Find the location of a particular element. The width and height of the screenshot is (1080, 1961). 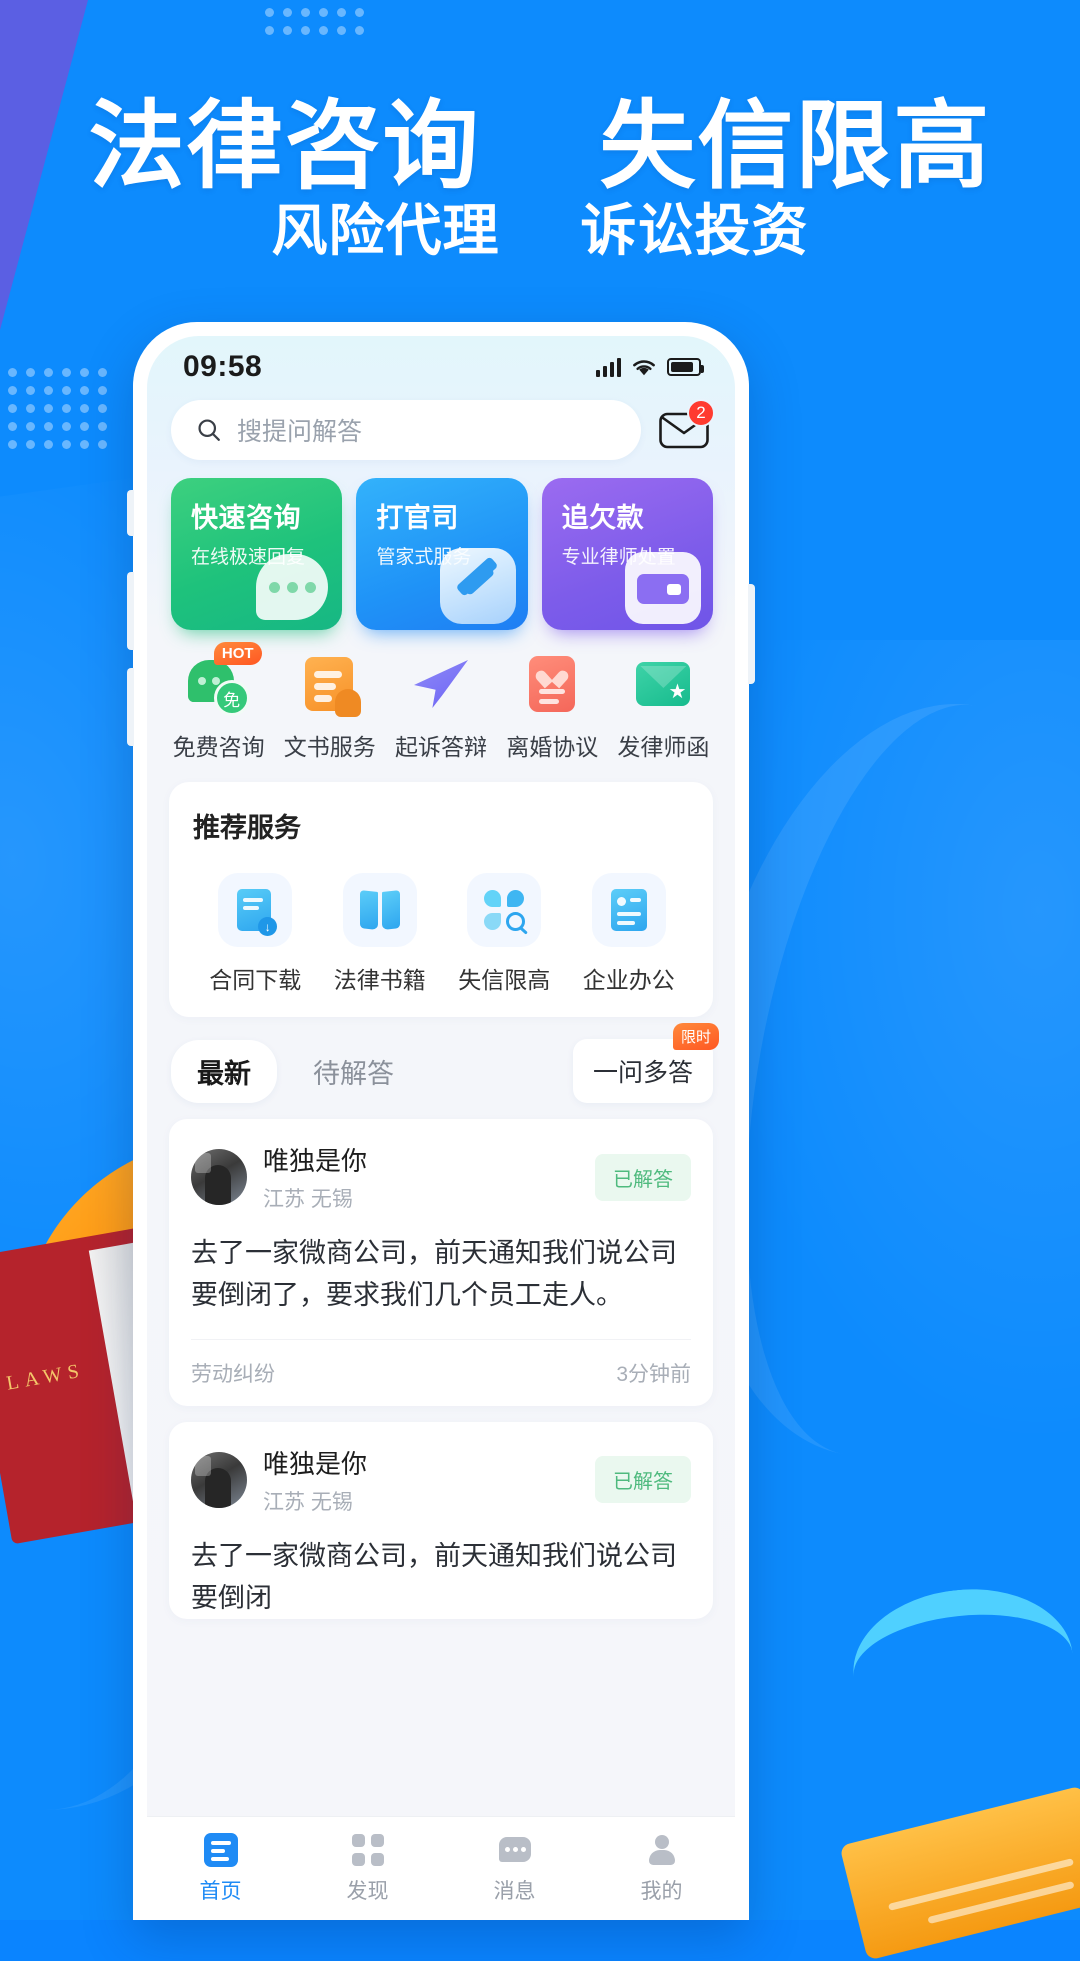

recommend-item-label: 法律书籍 is located at coordinates (379, 980).